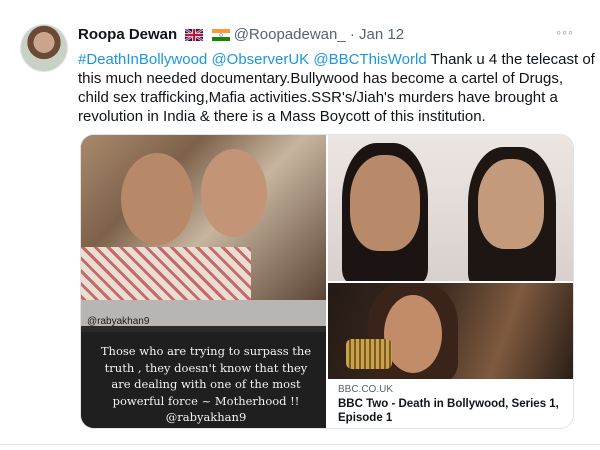  What do you see at coordinates (510, 59) in the screenshot?
I see `tweet-line-1-rest: Thank u 4 the telecast of` at bounding box center [510, 59].